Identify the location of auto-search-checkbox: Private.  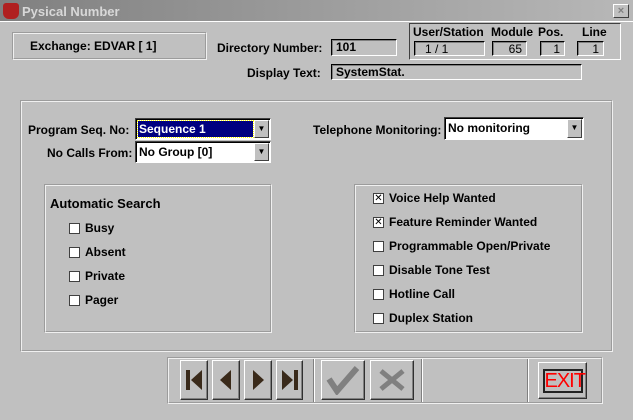
(97, 276).